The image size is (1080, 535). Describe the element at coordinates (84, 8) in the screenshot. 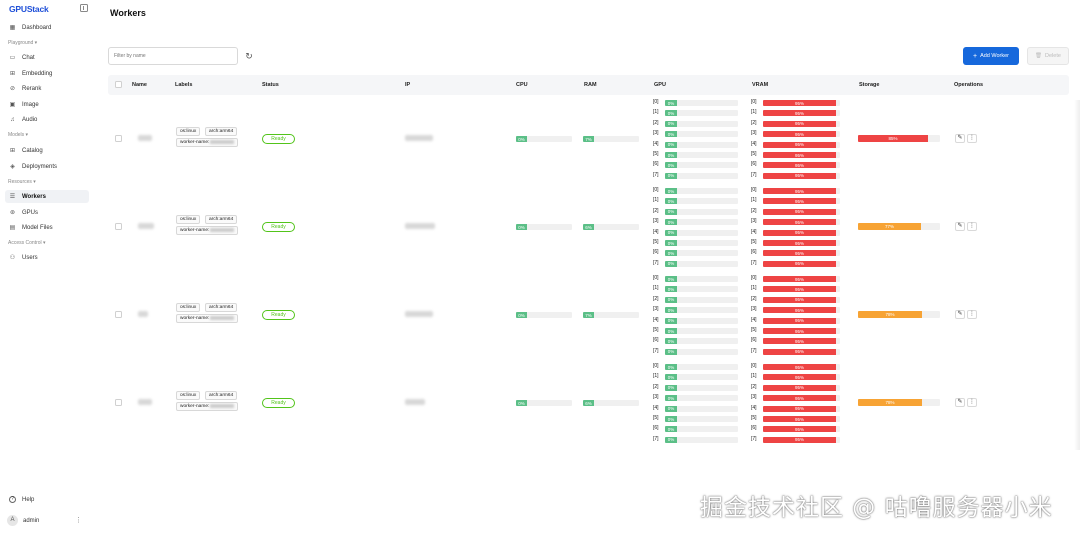

I see `collapse-sidebar-icon` at that location.